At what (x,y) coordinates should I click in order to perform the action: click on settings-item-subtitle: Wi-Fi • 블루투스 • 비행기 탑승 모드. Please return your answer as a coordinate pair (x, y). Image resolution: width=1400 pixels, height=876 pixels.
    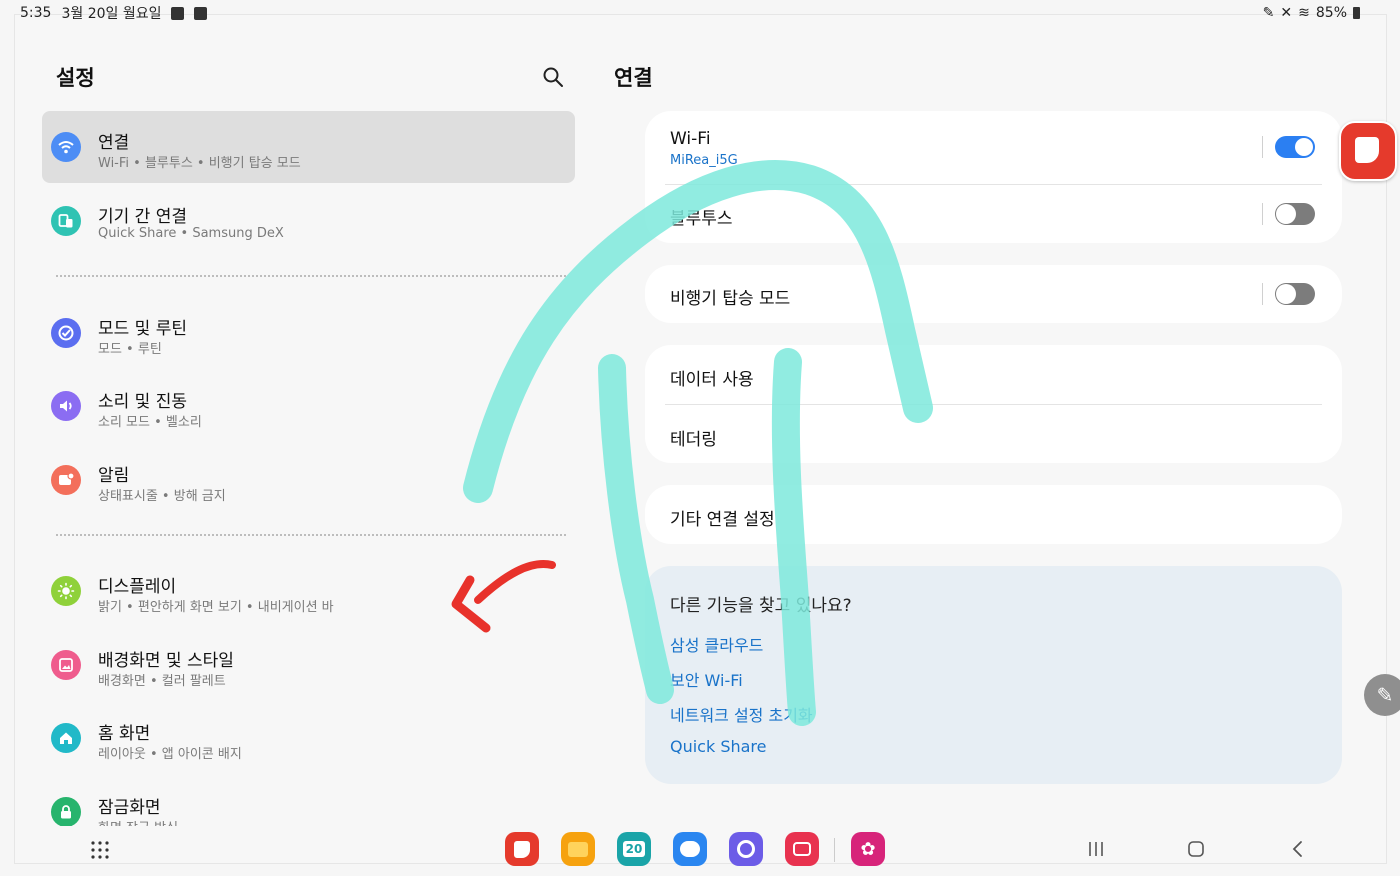
    Looking at the image, I should click on (199, 163).